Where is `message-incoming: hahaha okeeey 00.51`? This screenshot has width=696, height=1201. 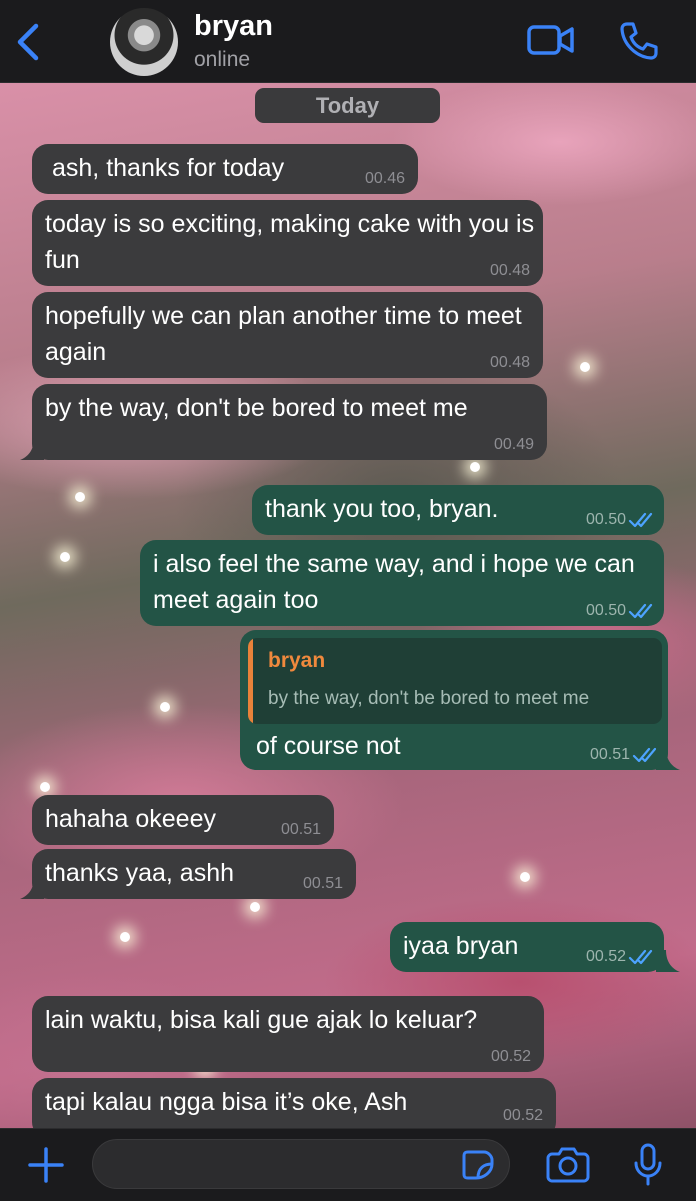 message-incoming: hahaha okeeey 00.51 is located at coordinates (183, 820).